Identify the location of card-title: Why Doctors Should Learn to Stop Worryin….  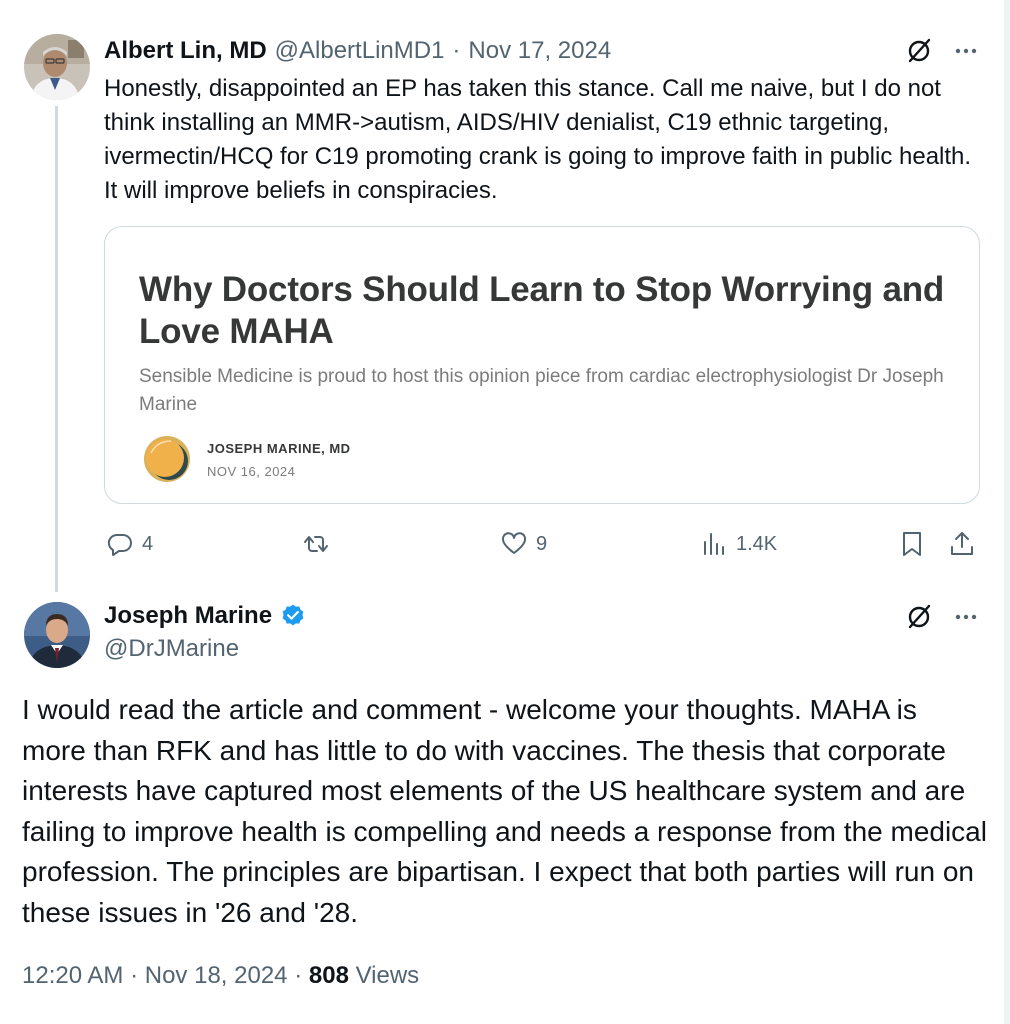
(542, 310).